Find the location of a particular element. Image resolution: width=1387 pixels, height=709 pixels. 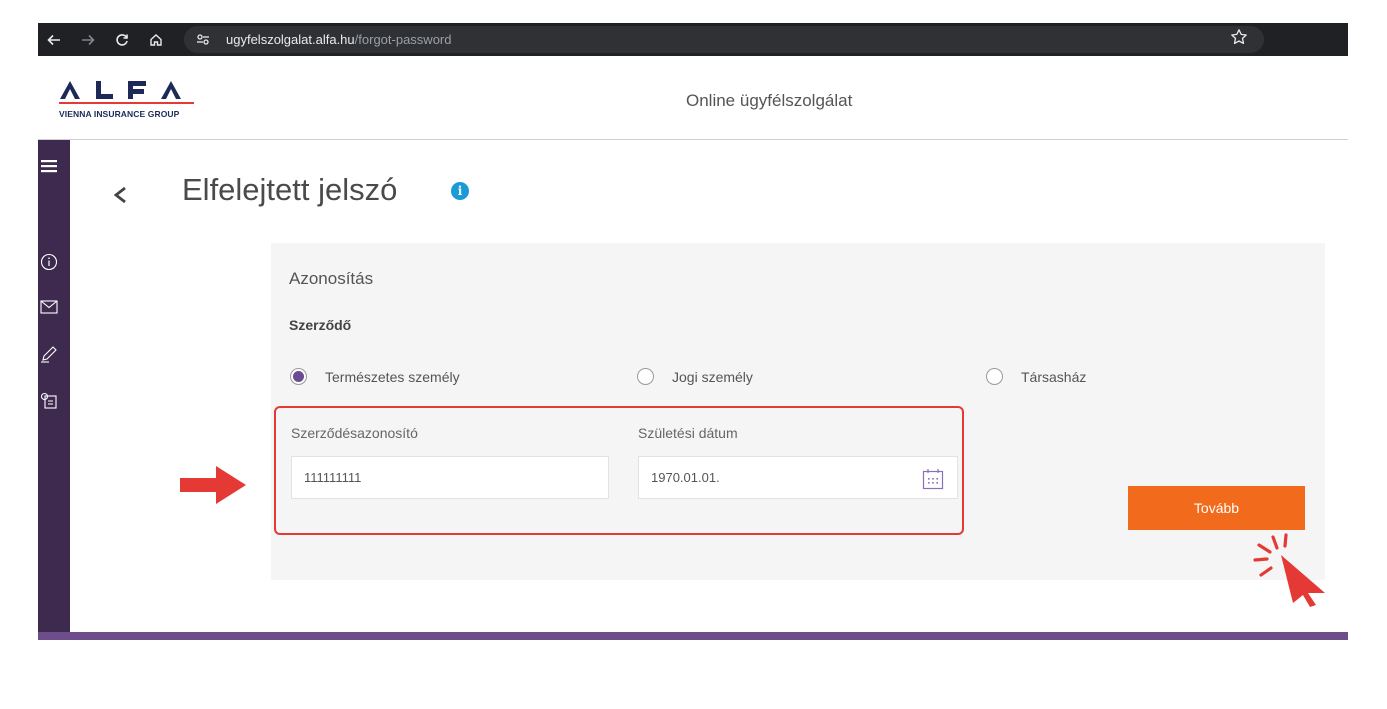

radio-selected-dot is located at coordinates (298, 376).